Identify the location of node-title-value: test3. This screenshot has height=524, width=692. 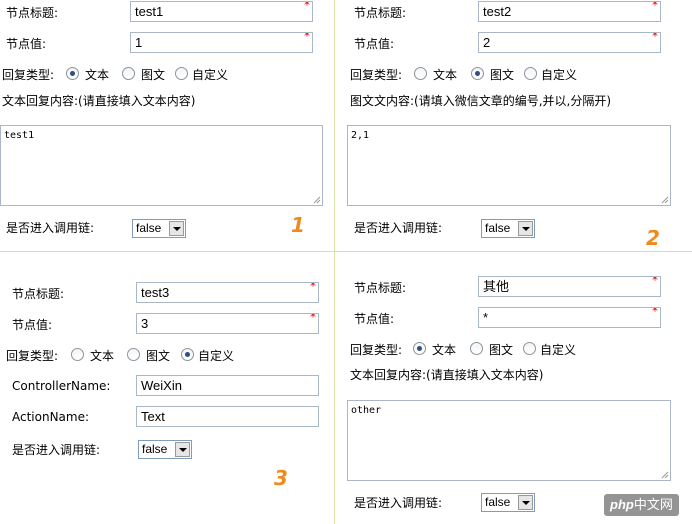
(155, 292).